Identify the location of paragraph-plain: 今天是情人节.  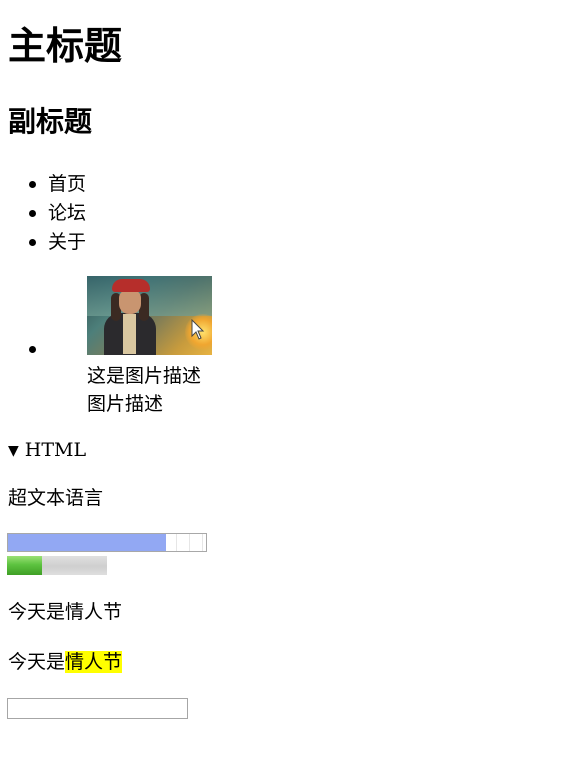
(65, 612).